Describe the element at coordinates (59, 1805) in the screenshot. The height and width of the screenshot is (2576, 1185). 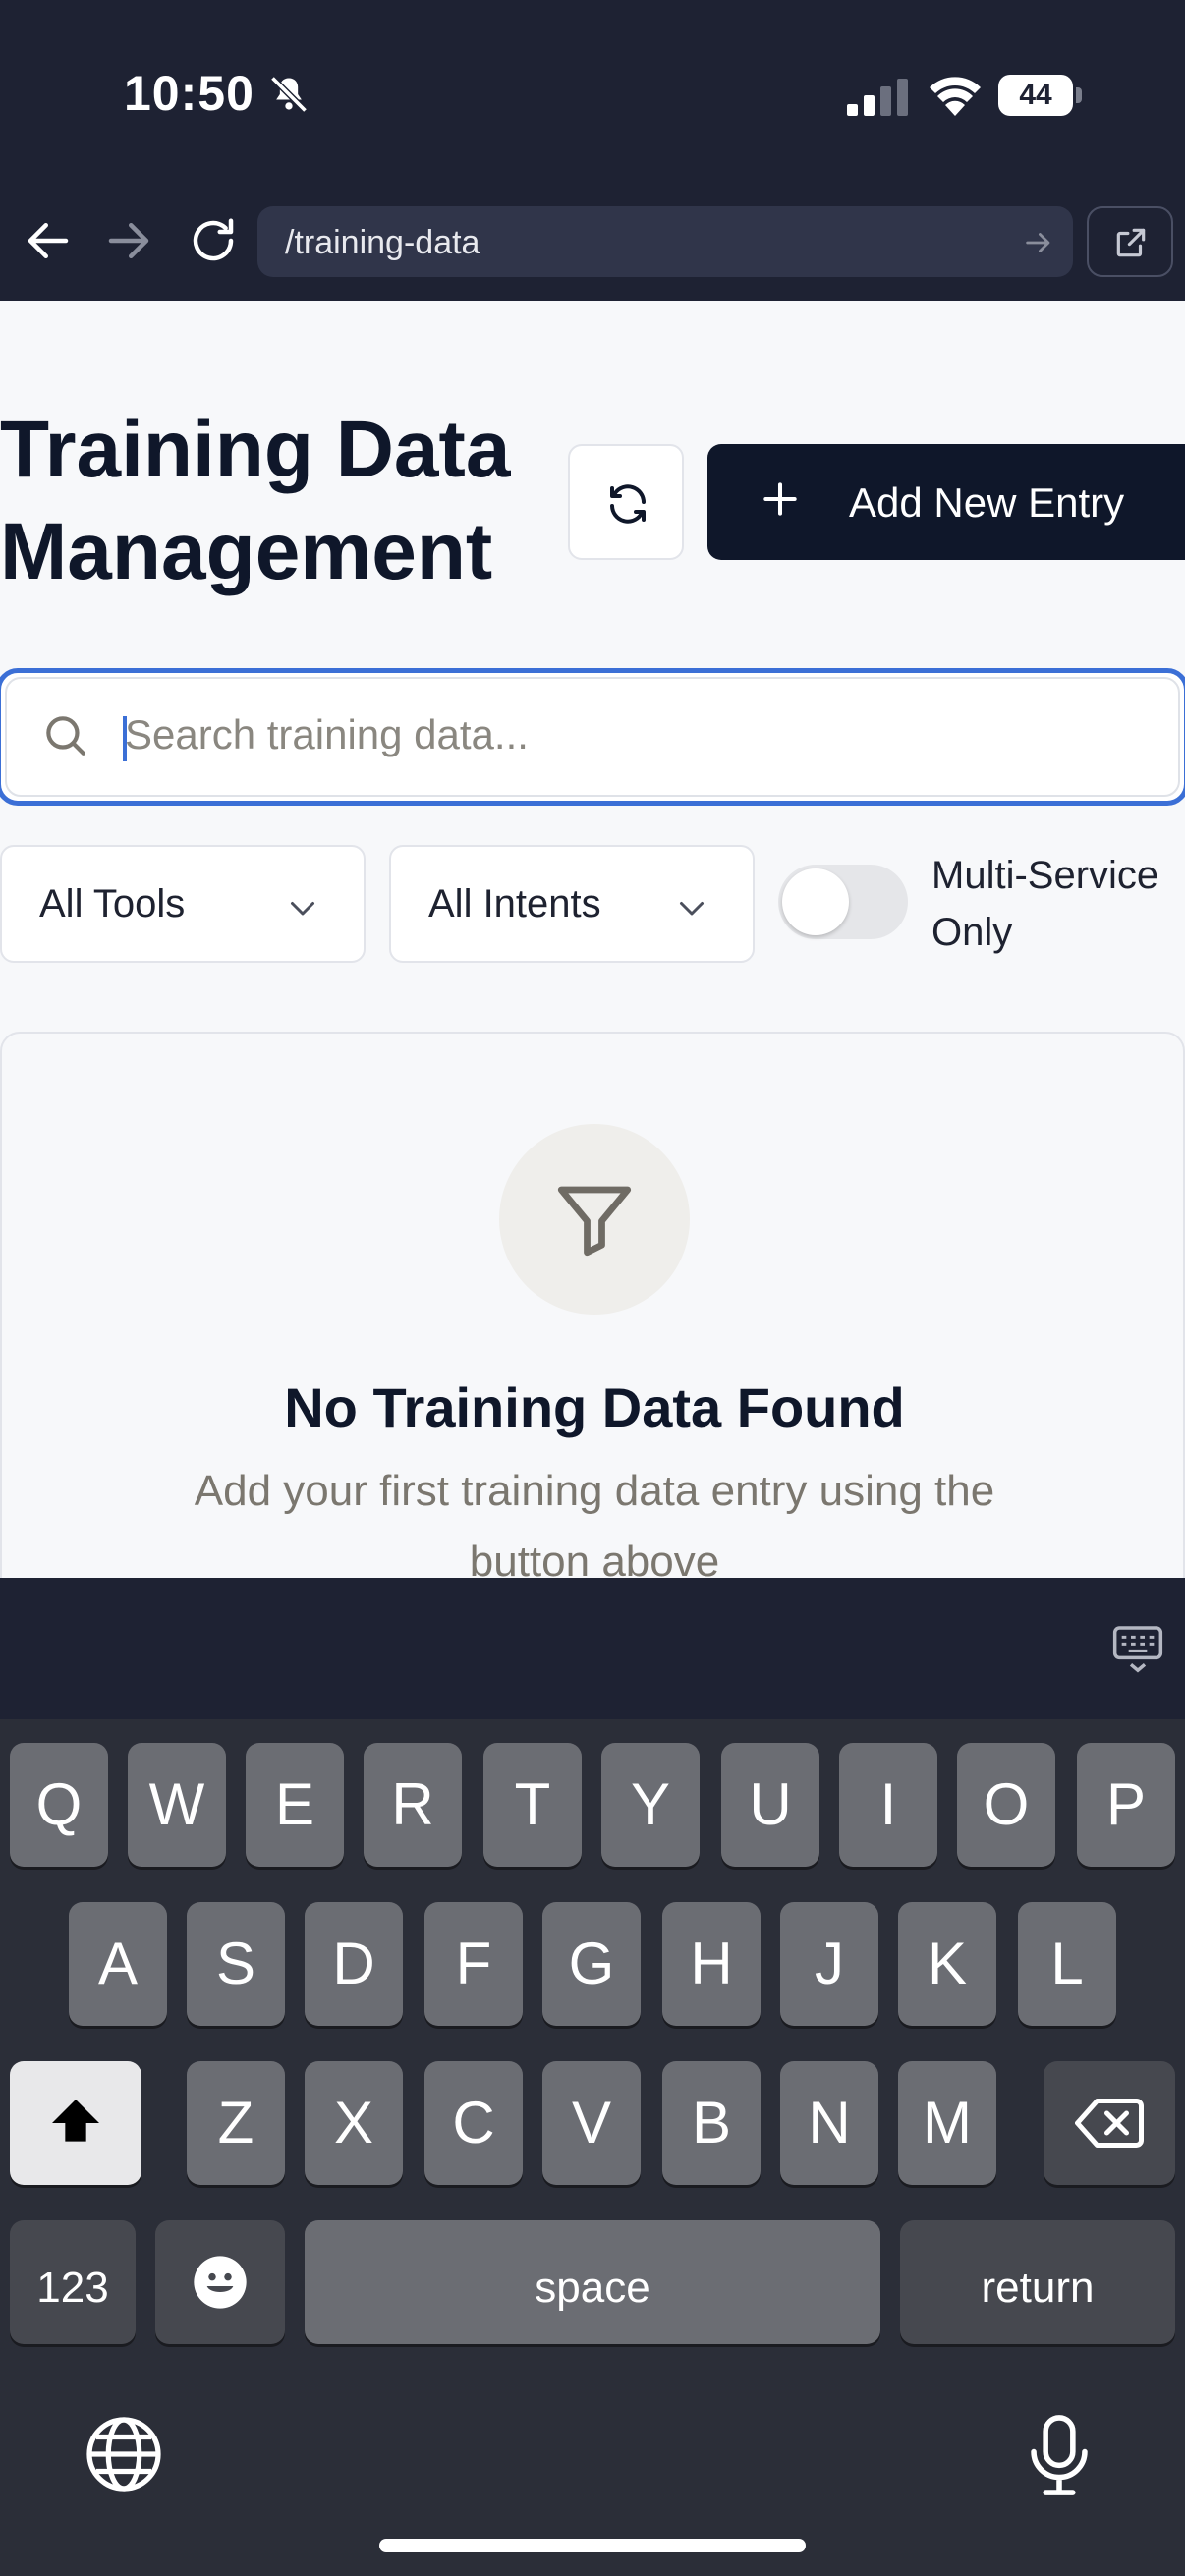
I see `key-q: Q` at that location.